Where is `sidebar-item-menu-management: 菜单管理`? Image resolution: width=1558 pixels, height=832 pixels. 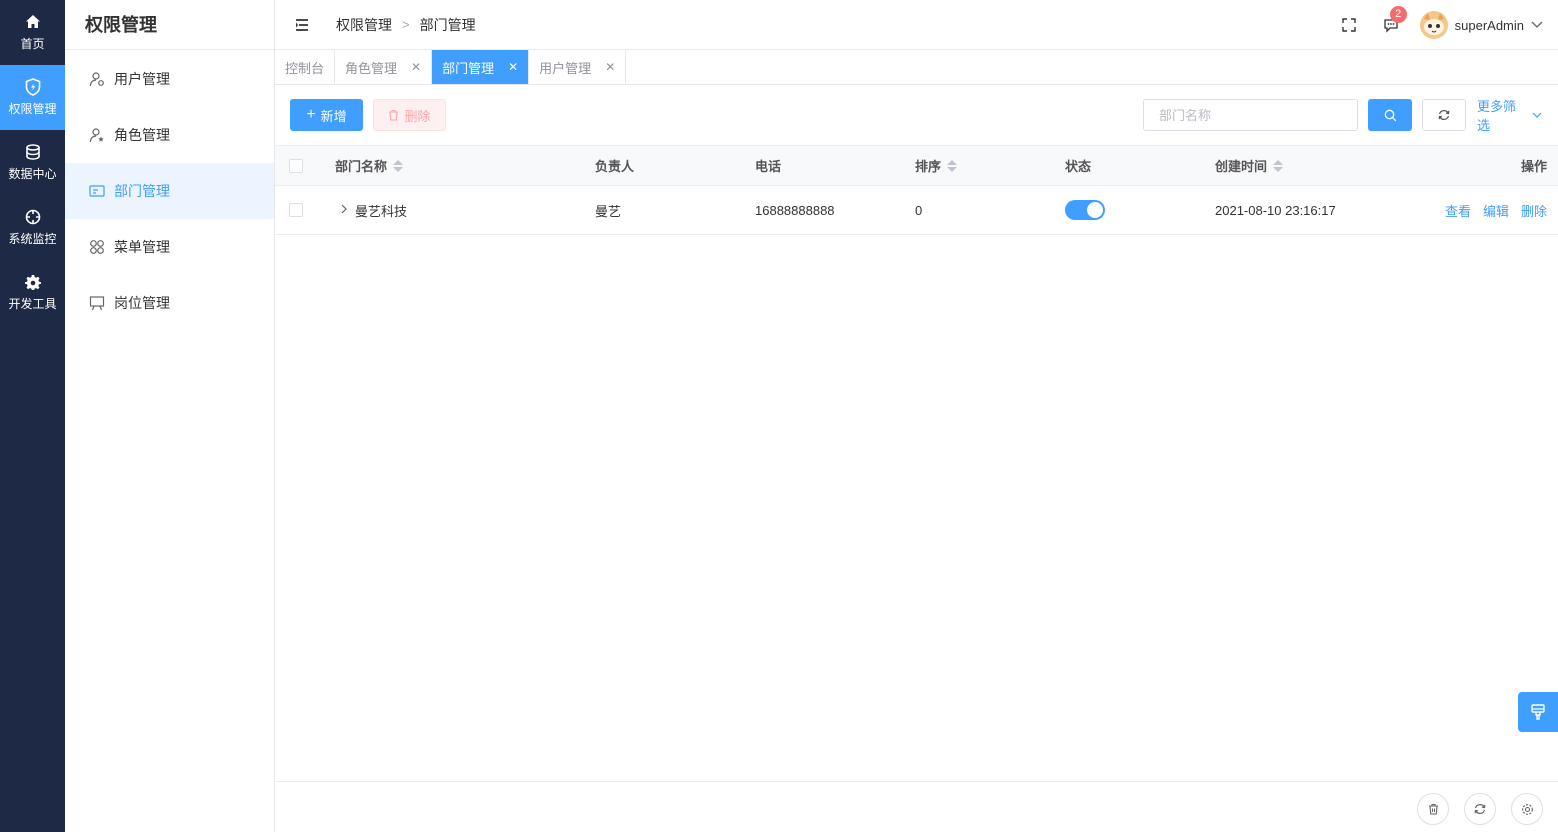 sidebar-item-menu-management: 菜单管理 is located at coordinates (169, 247).